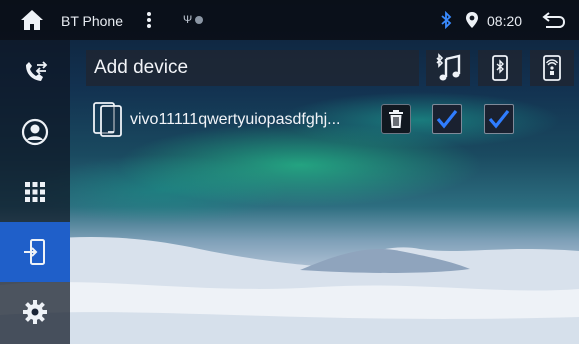 This screenshot has height=344, width=579. I want to click on contact-person-icon, so click(35, 132).